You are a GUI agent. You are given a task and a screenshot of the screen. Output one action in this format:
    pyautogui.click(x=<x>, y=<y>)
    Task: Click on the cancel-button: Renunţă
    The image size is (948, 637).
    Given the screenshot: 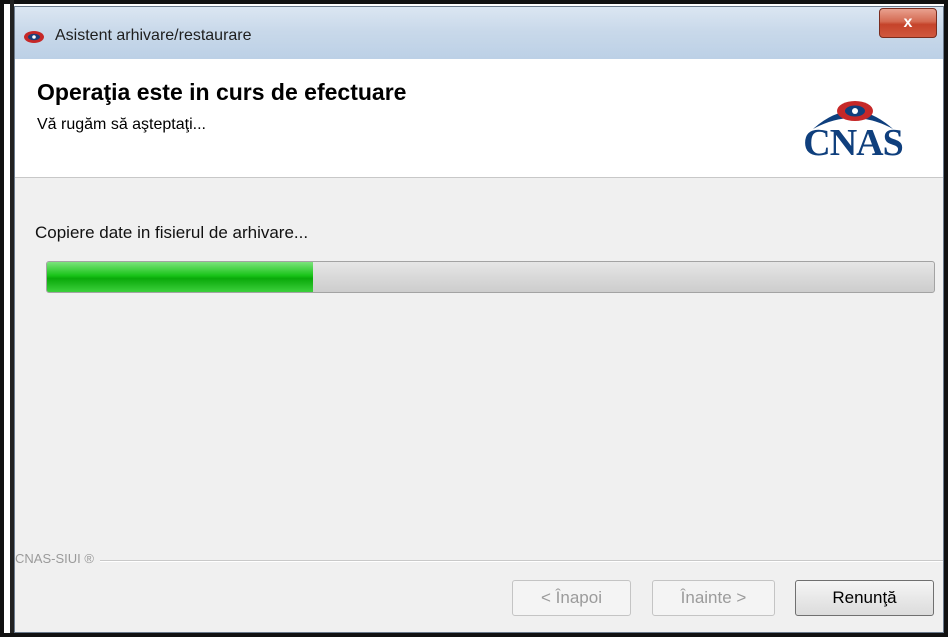 What is the action you would take?
    pyautogui.click(x=864, y=598)
    